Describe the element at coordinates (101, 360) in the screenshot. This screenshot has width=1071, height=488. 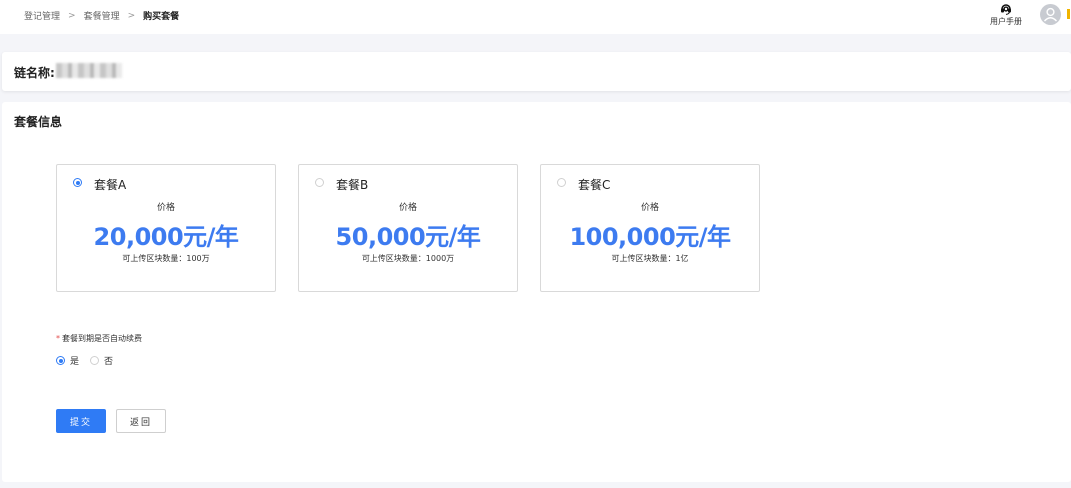
I see `auto-renew-no-option: 否` at that location.